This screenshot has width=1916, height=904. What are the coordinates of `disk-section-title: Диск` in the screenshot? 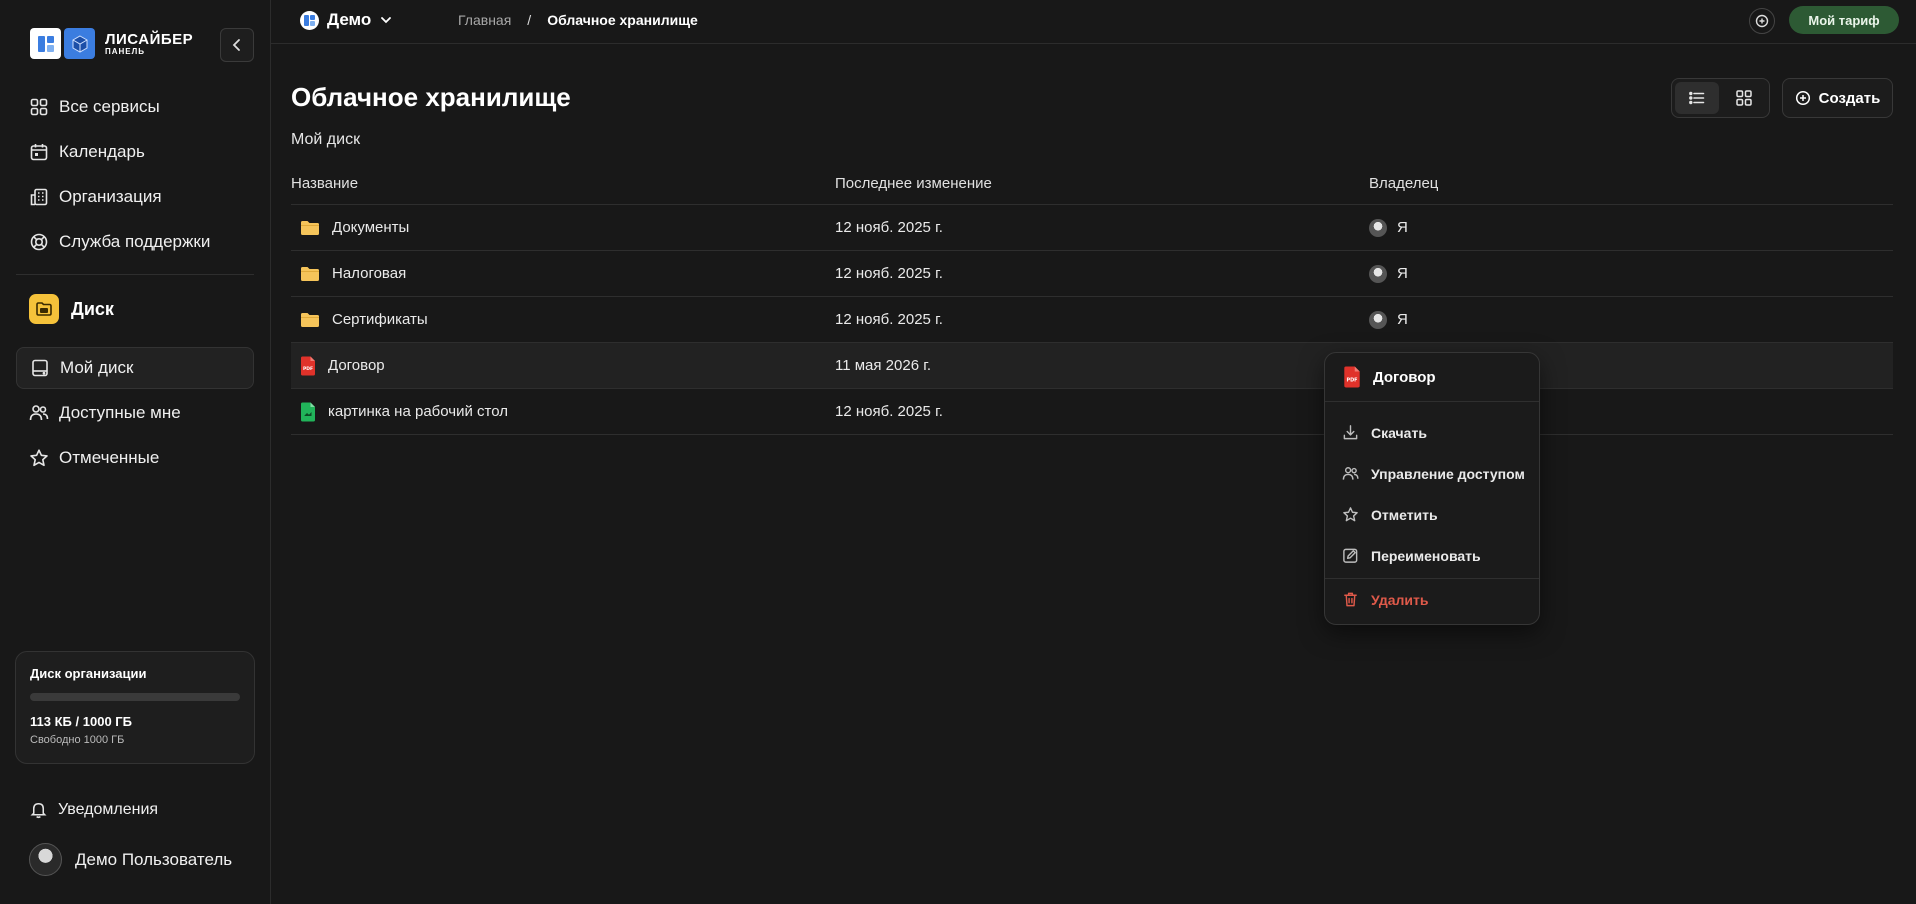 It's located at (71, 309).